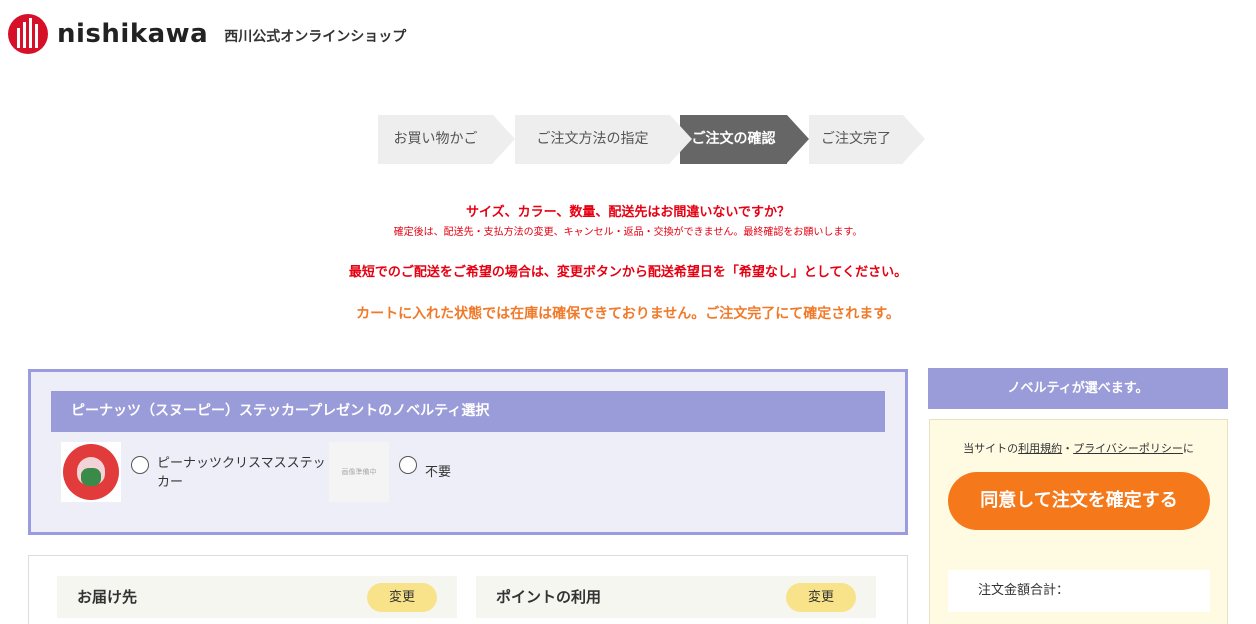 The height and width of the screenshot is (624, 1256). I want to click on novelty-heading: ピーナッツ（スヌーピー）ステッカープレゼントのノベルティ選択, so click(468, 411).